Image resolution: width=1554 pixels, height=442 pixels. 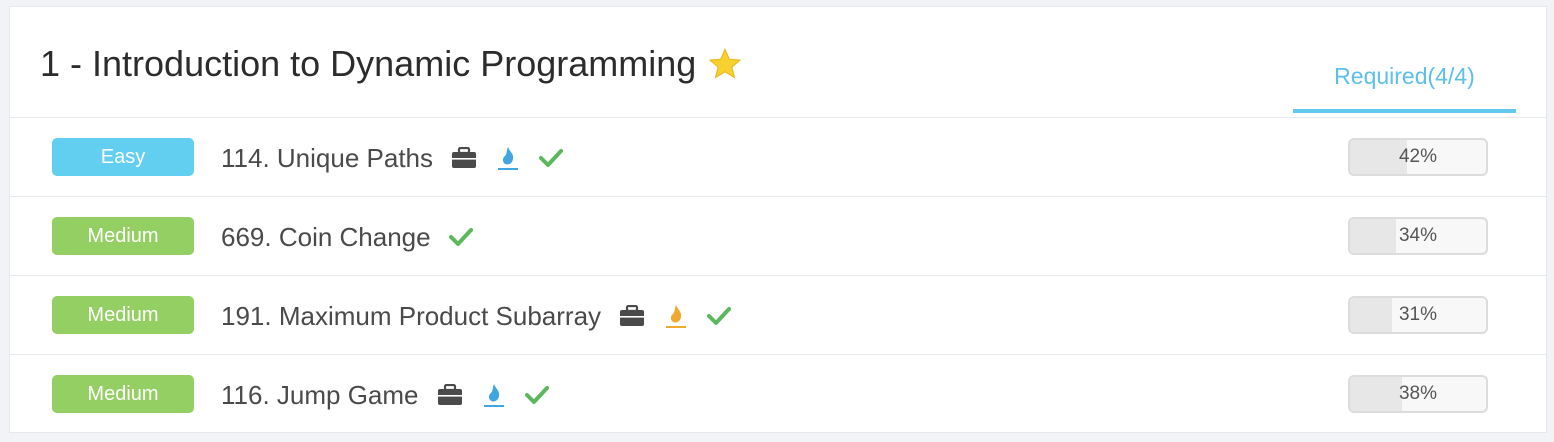 I want to click on progress-label: 31%, so click(x=1418, y=314).